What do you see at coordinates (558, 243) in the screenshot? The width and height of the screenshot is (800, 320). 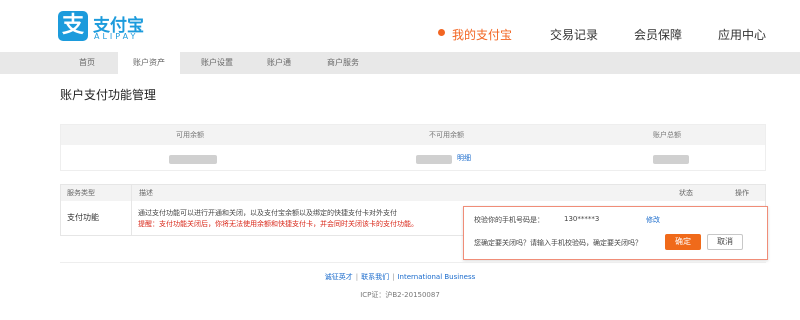 I see `confirm-question: 您确定要关闭吗？请输入手机校验码，确定要关闭吗？` at bounding box center [558, 243].